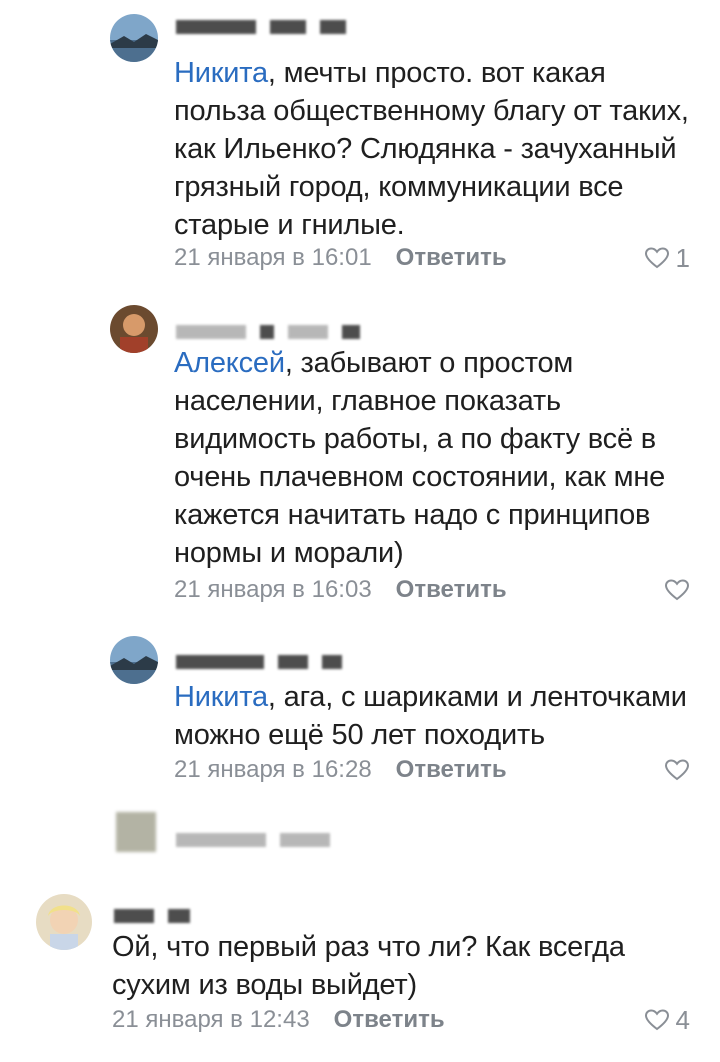  Describe the element at coordinates (273, 589) in the screenshot. I see `comment-date: 21 января в 16:03` at that location.